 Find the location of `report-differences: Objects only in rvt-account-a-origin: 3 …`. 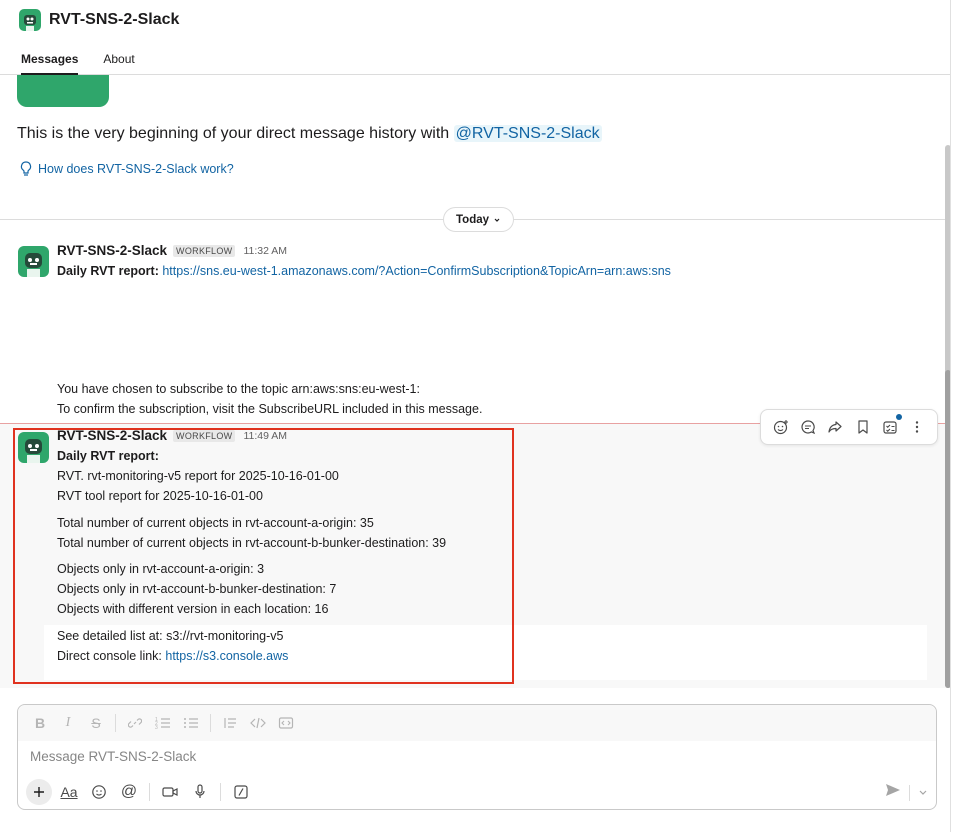

report-differences: Objects only in rvt-account-a-origin: 3 … is located at coordinates (196, 589).